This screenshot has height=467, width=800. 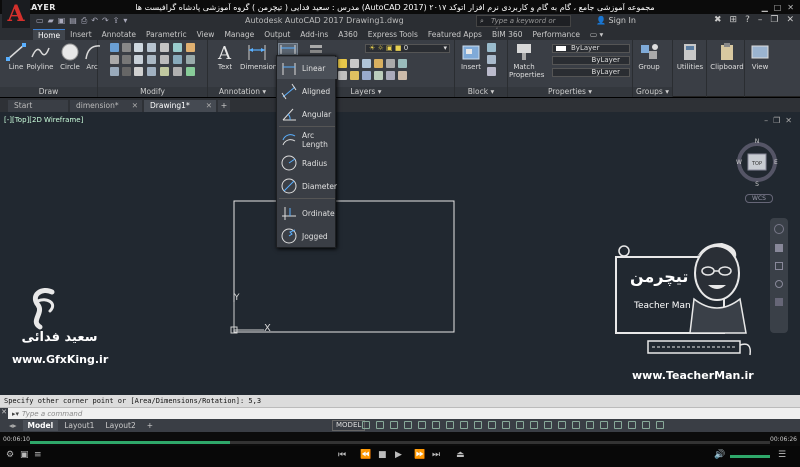 I want to click on command-prompt-icon: ▸▾, so click(x=15, y=414).